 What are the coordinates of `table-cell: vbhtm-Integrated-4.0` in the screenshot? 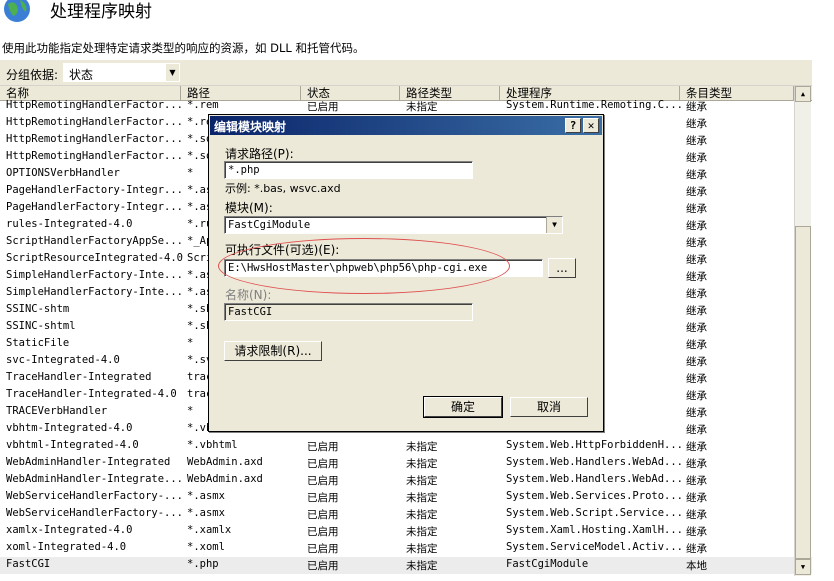 It's located at (69, 428).